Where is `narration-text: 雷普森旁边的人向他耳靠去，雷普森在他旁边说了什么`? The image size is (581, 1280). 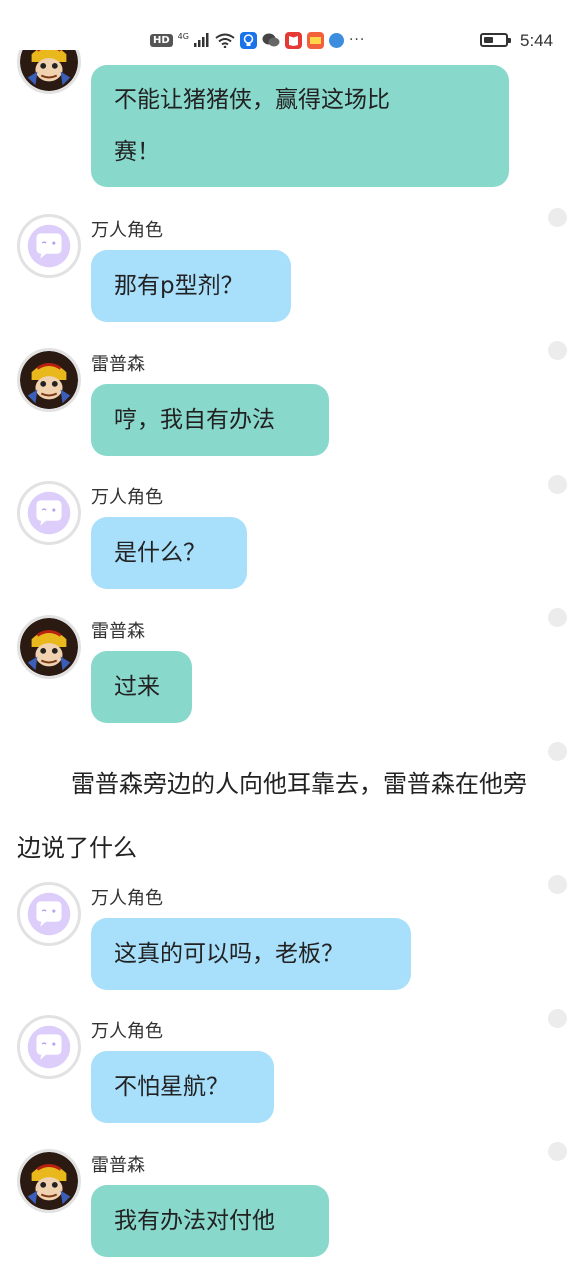 narration-text: 雷普森旁边的人向他耳靠去，雷普森在他旁边说了什么 is located at coordinates (282, 816).